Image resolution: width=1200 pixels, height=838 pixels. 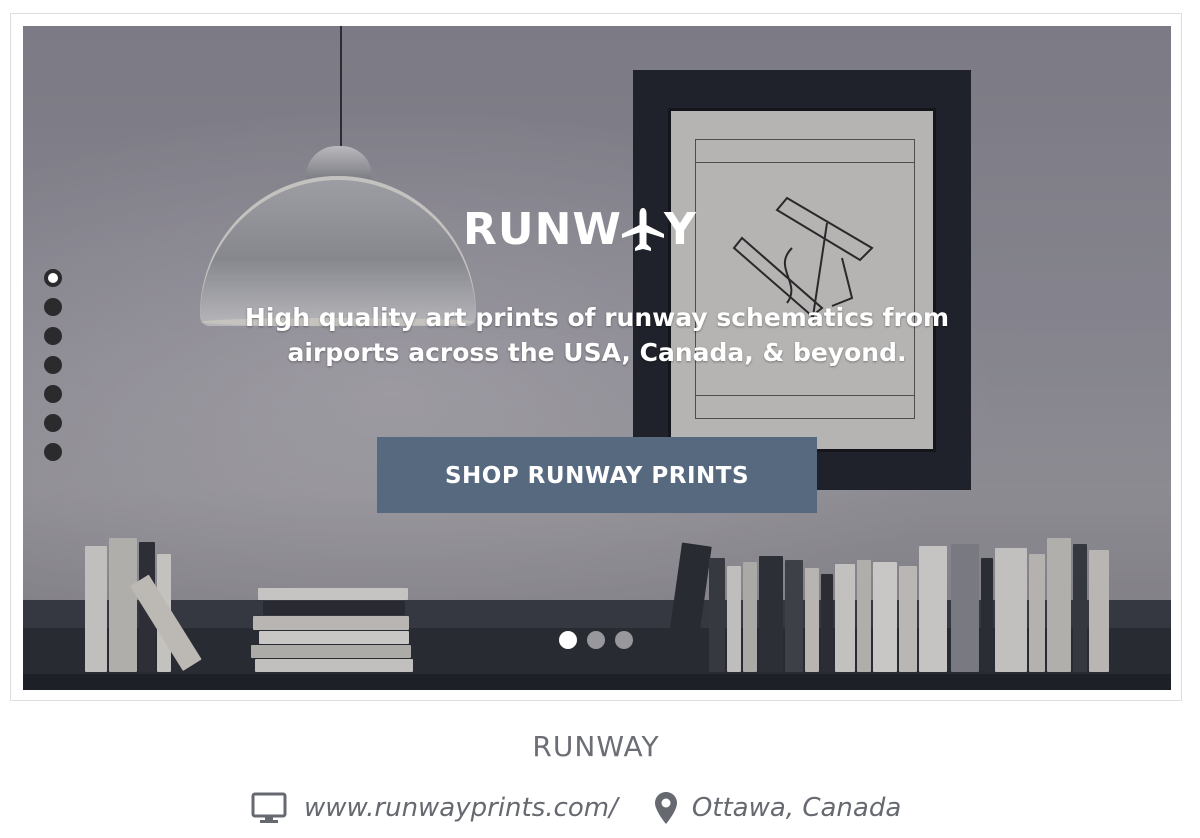 What do you see at coordinates (542, 229) in the screenshot?
I see `logo-text: RUNW` at bounding box center [542, 229].